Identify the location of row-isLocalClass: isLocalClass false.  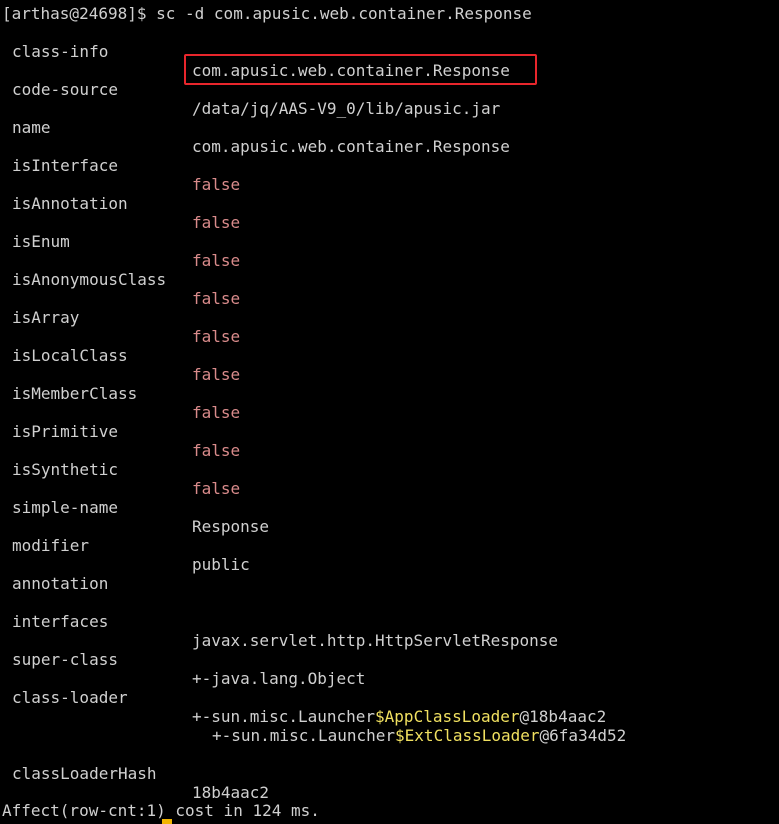
(120, 355).